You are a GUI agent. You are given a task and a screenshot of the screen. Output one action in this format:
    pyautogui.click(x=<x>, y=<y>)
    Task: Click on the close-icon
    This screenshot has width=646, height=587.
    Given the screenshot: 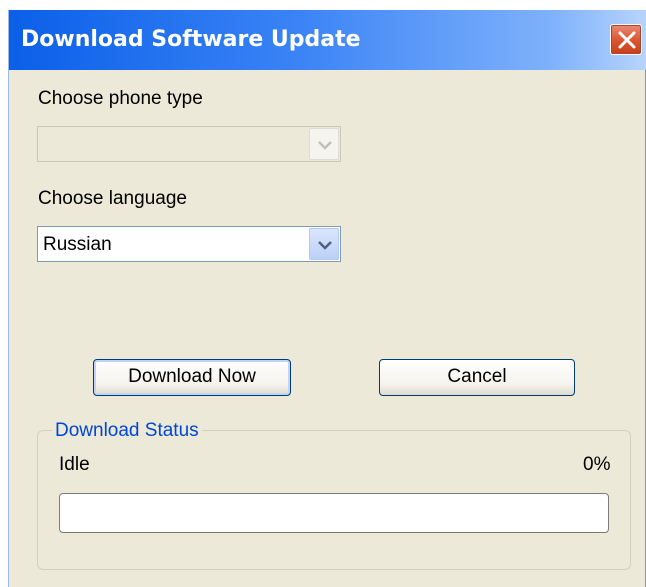 What is the action you would take?
    pyautogui.click(x=627, y=40)
    